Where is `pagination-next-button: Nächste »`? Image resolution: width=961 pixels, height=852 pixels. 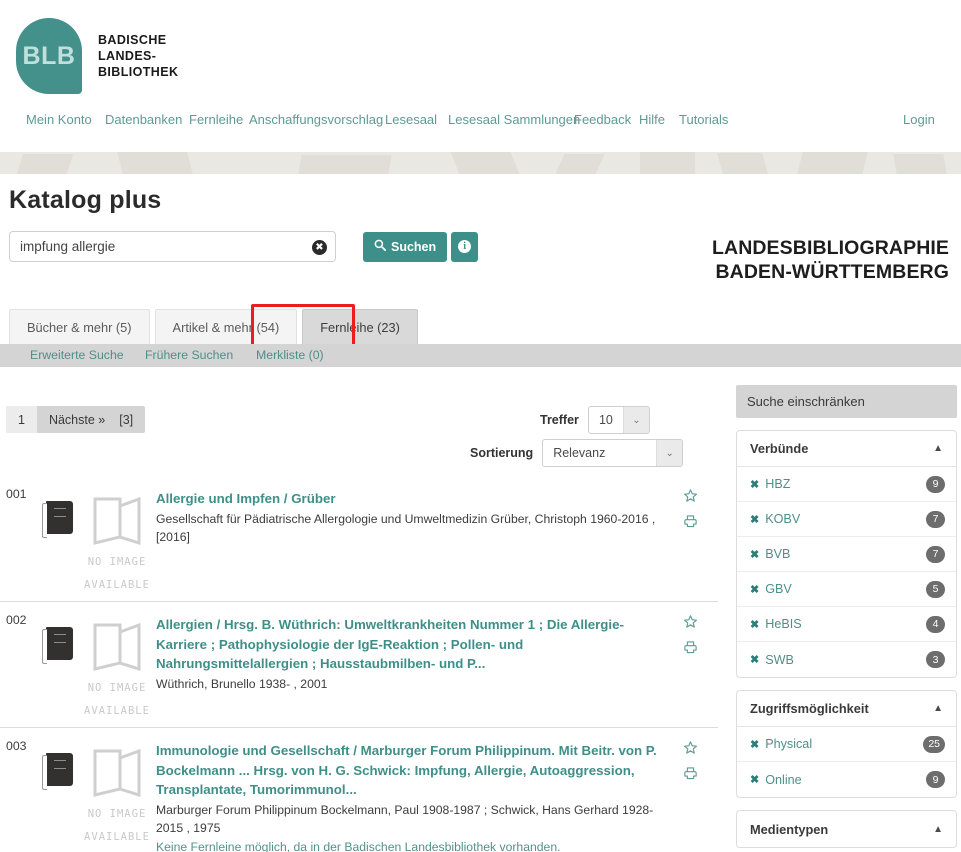 pagination-next-button: Nächste » is located at coordinates (77, 419).